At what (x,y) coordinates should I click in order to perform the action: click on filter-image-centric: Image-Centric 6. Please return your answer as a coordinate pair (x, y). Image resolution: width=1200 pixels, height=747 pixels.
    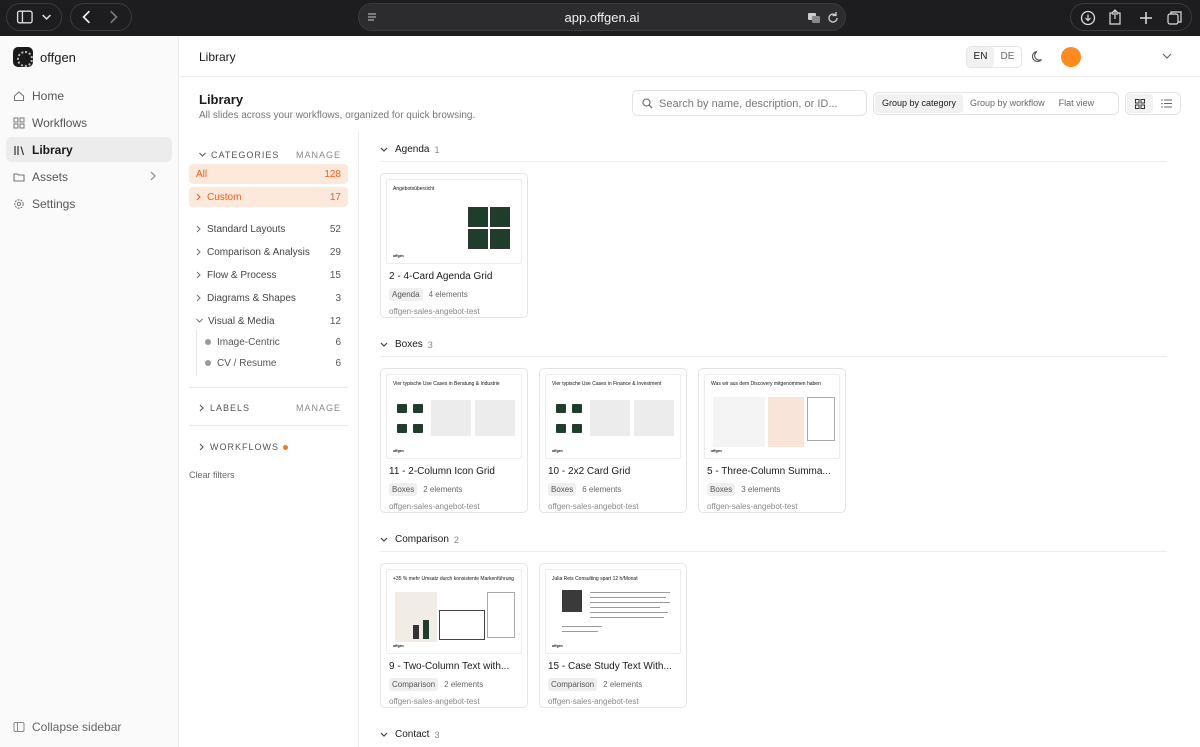
    Looking at the image, I should click on (276, 342).